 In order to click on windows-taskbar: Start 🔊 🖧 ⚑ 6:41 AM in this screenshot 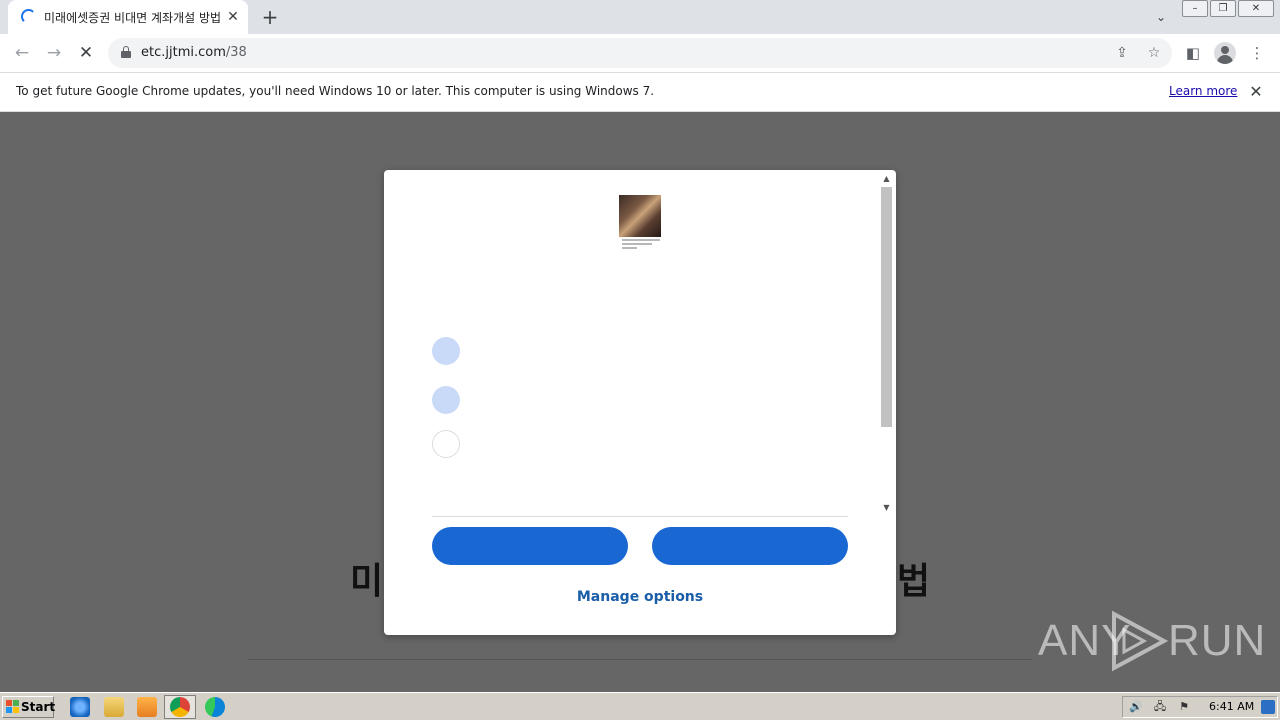, I will do `click(640, 706)`.